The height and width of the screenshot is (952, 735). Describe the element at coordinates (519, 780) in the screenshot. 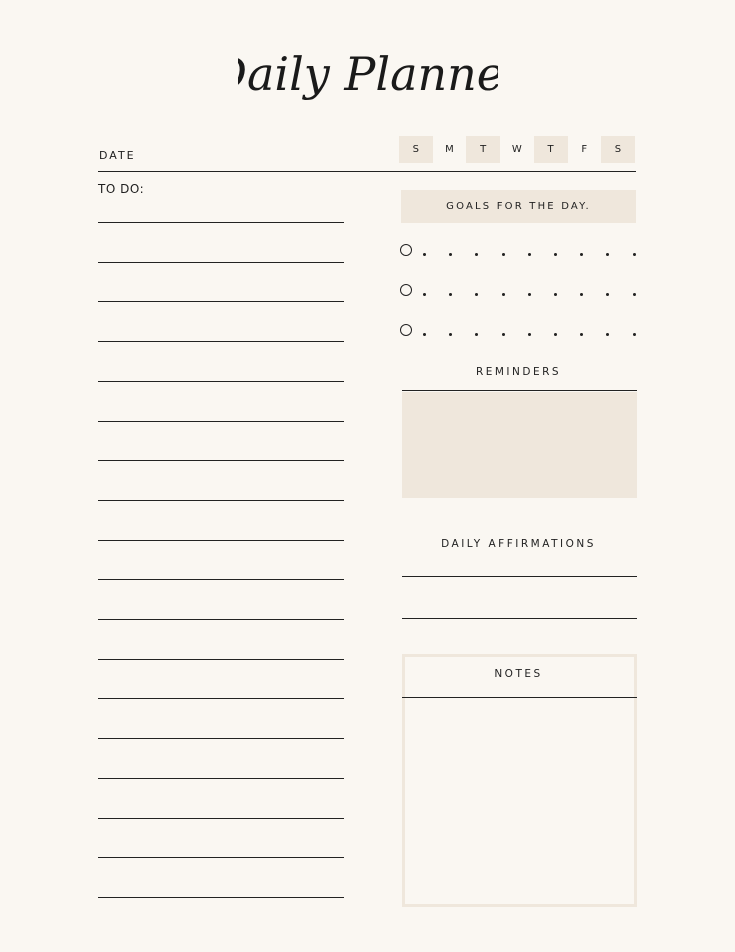

I see `notes-box` at that location.